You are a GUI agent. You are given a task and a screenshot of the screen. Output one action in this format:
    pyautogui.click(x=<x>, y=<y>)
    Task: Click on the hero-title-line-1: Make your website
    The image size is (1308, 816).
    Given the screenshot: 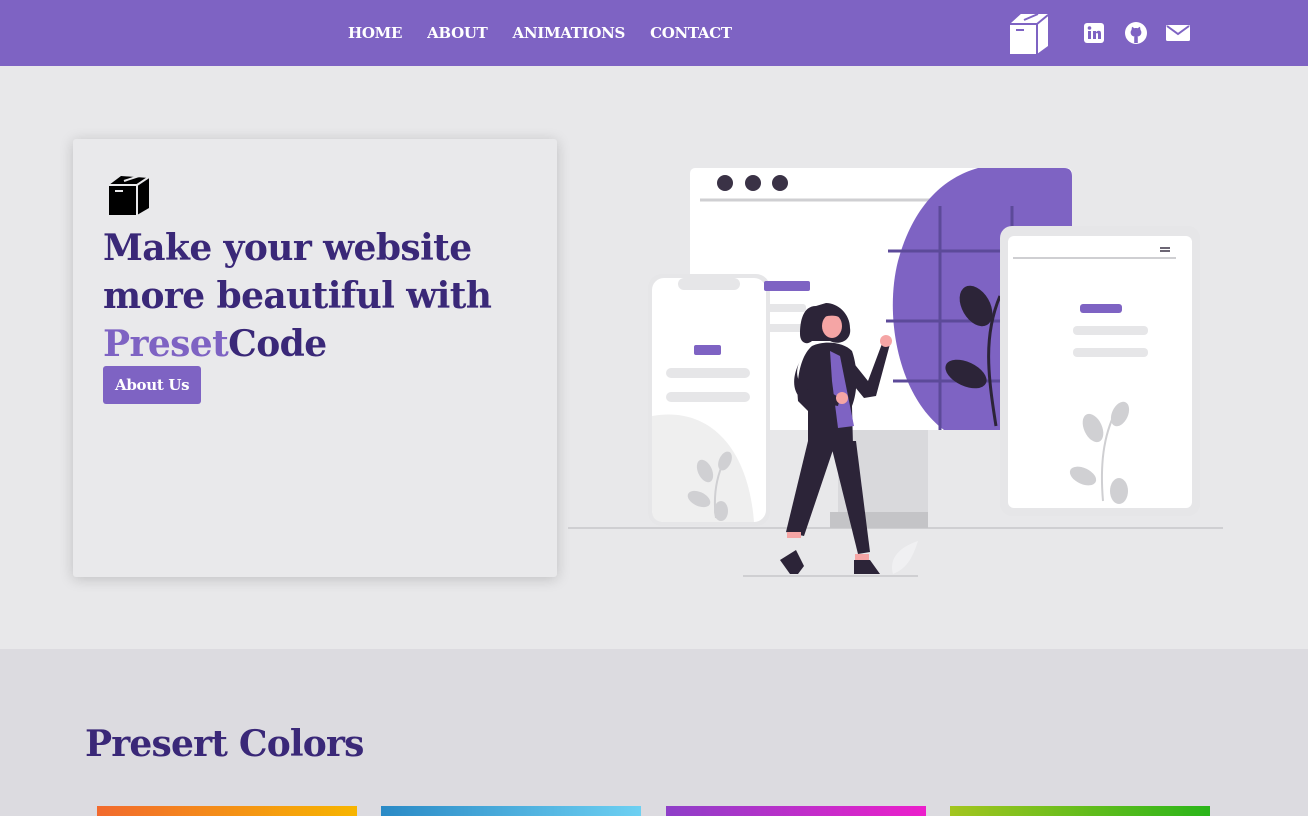 What is the action you would take?
    pyautogui.click(x=287, y=248)
    